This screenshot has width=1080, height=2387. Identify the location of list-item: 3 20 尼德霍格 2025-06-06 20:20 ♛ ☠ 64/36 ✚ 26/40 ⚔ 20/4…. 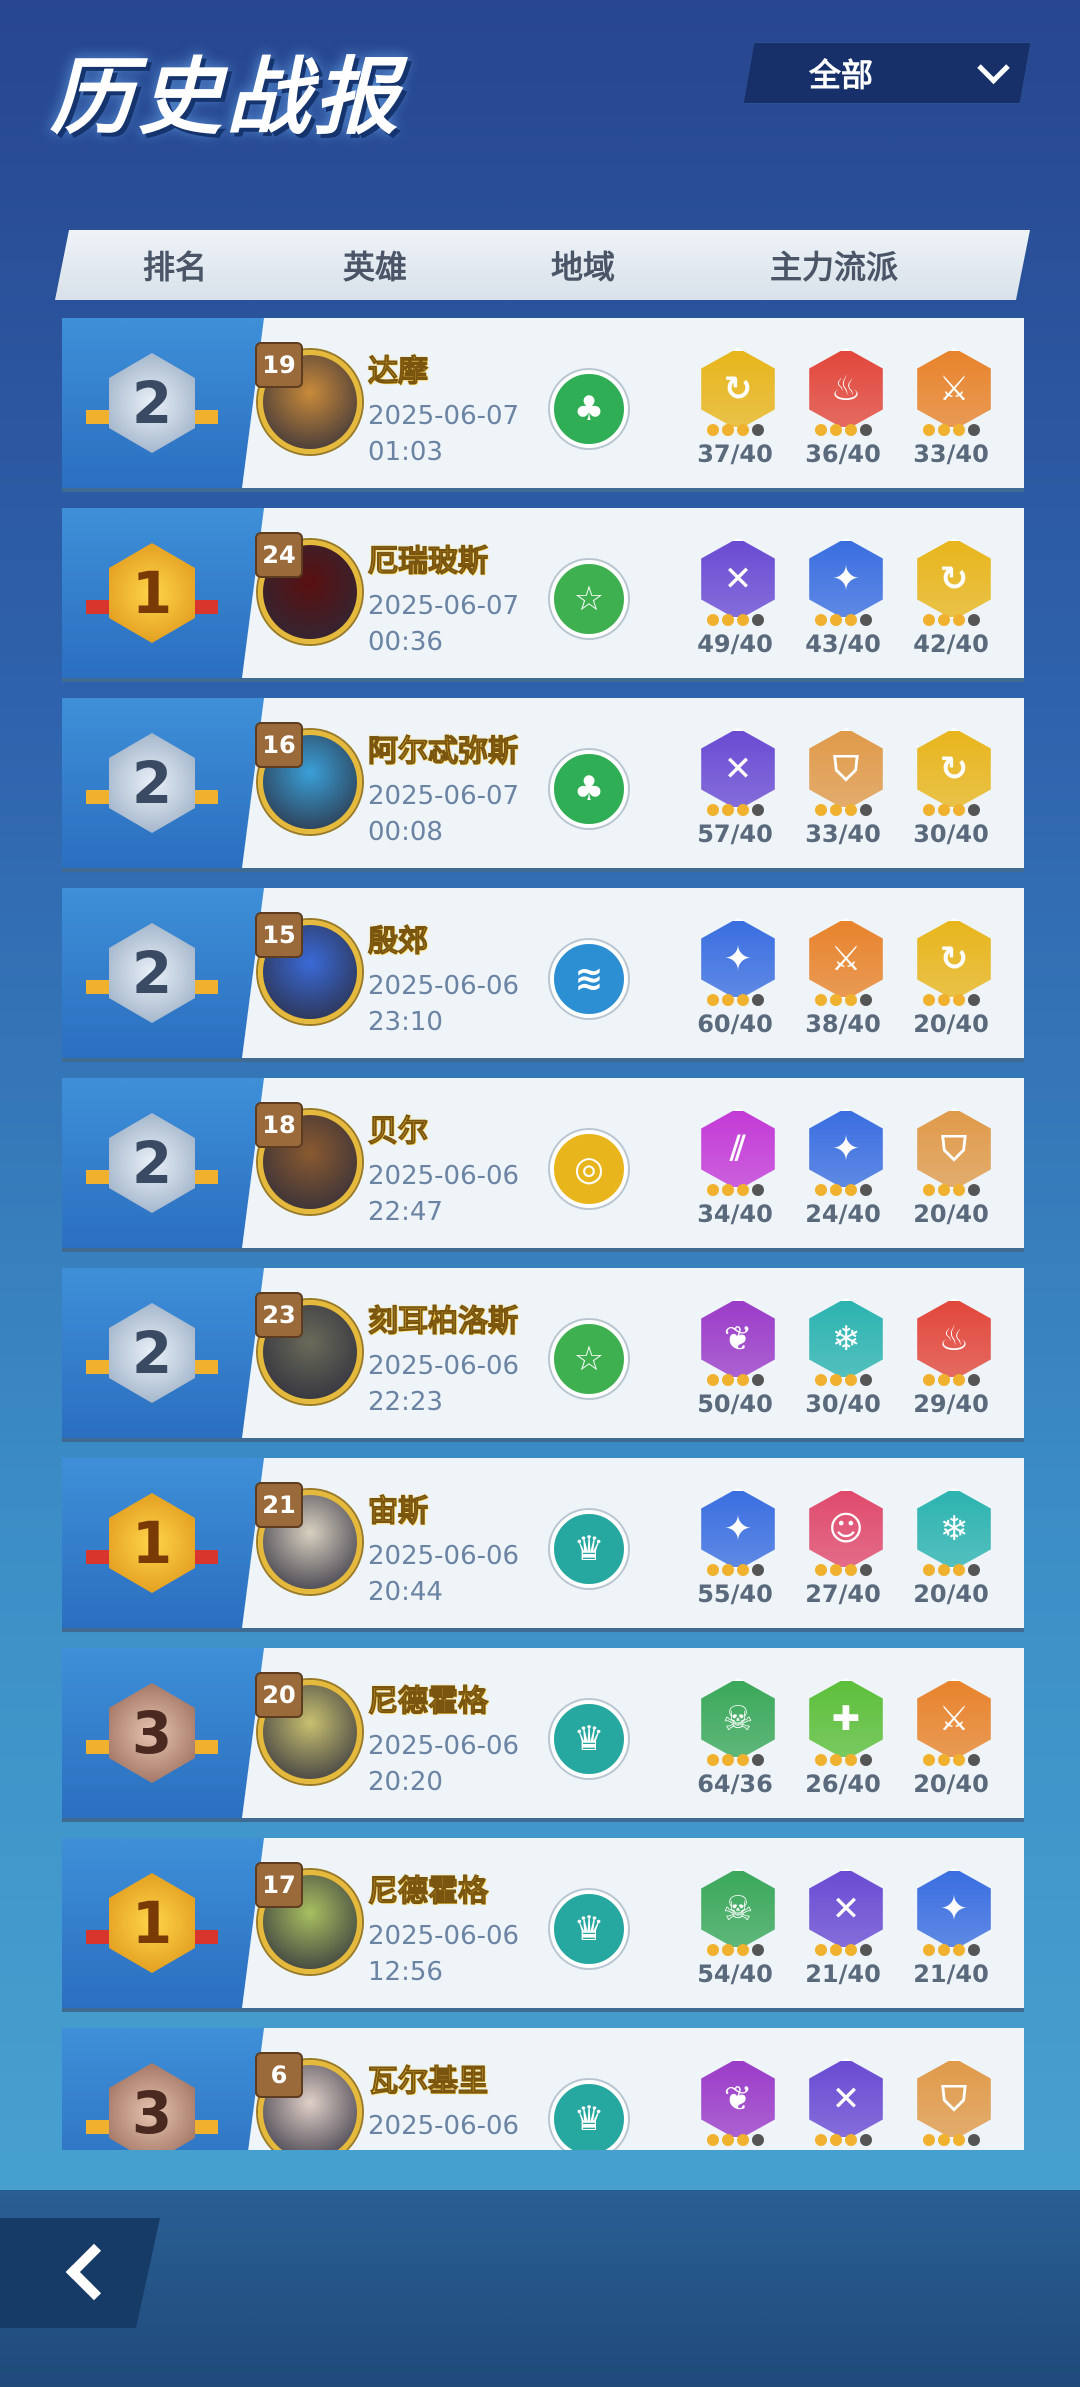
(543, 1735).